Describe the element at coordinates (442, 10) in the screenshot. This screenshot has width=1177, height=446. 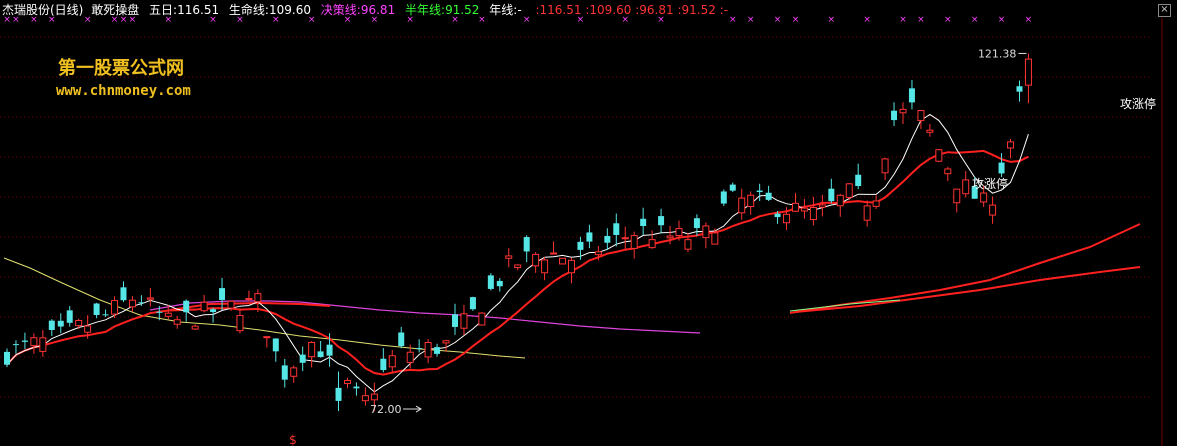
I see `legend-half-year-line: 半年线:91.52` at that location.